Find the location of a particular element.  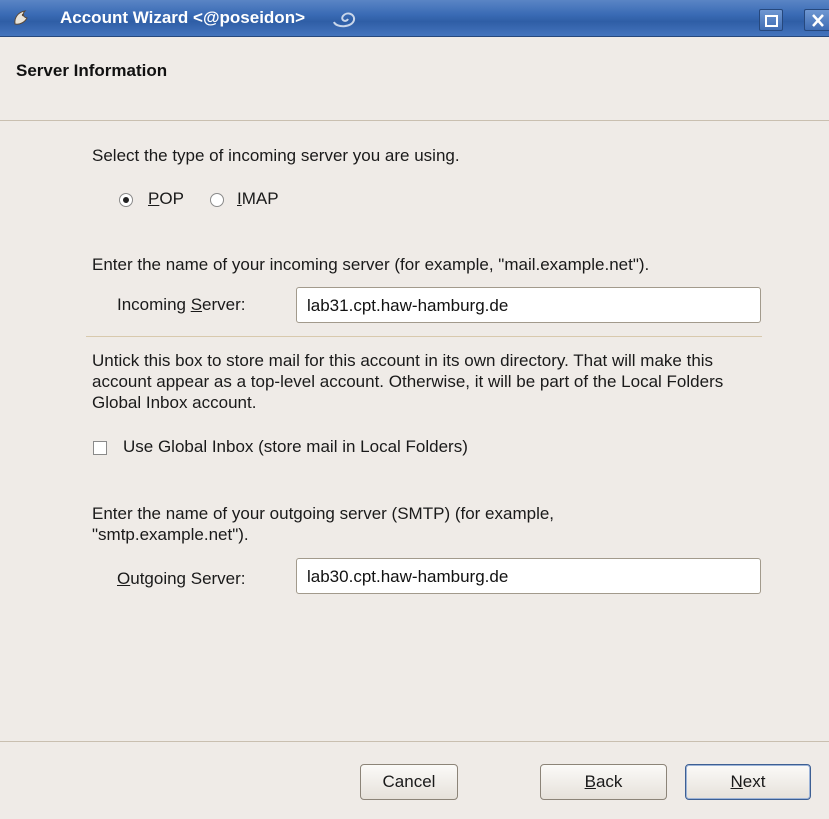

incoming-server-label: Incoming Server: is located at coordinates (181, 304).